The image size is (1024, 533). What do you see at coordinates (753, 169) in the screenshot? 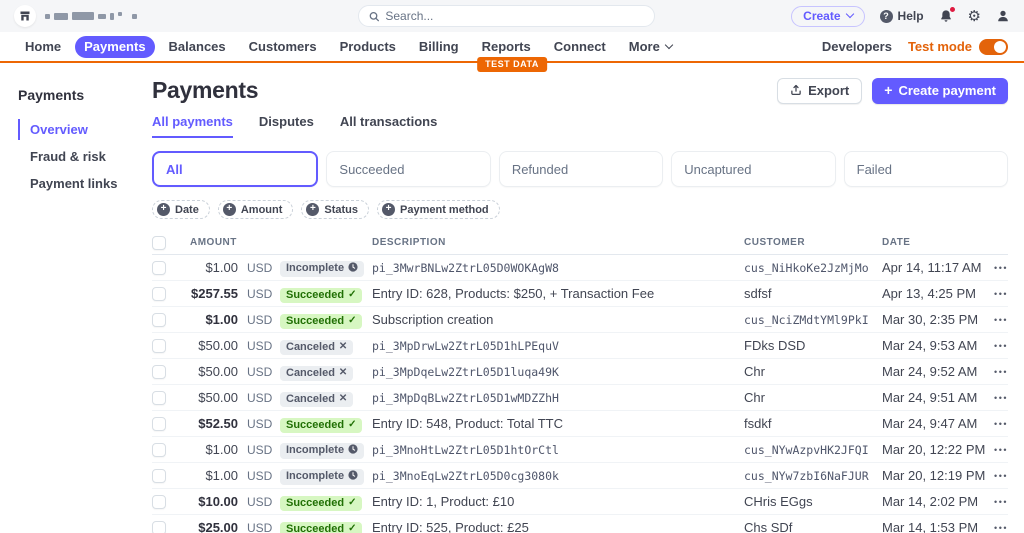
I see `filter-card-uncaptured: Uncaptured` at bounding box center [753, 169].